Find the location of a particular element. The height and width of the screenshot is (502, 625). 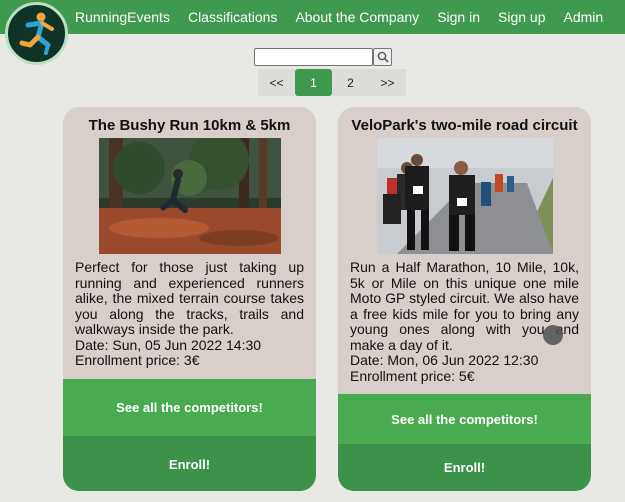

page-prev-button: << is located at coordinates (276, 82).